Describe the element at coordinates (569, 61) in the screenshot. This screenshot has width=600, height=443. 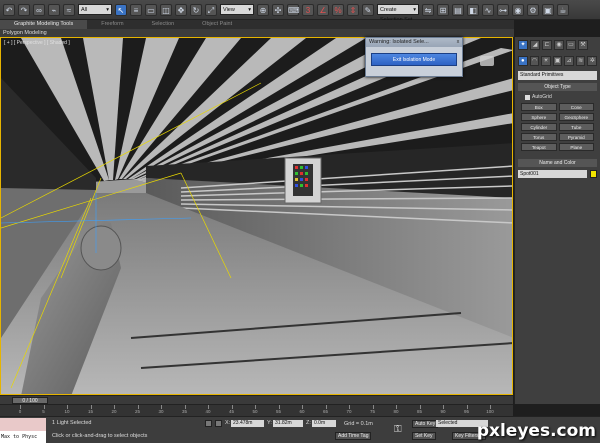
I see `helpers-icon: ⊿` at that location.